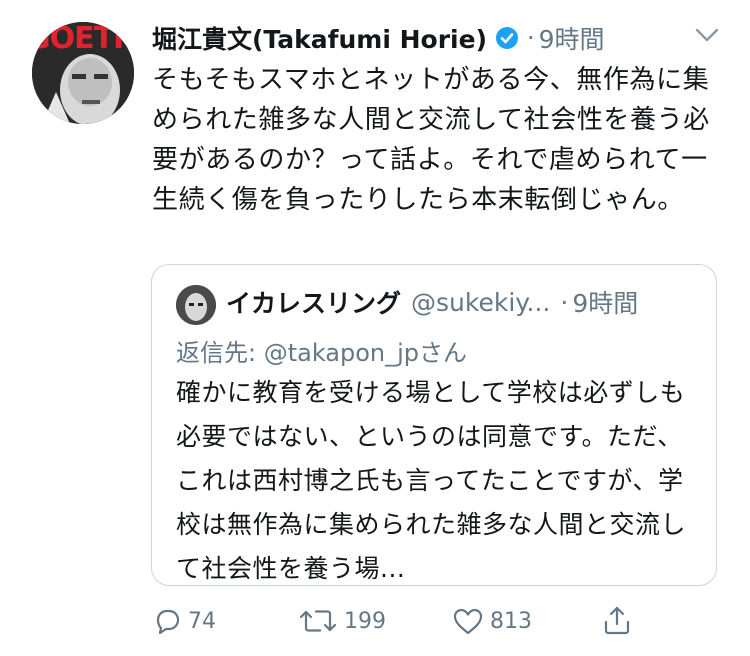  What do you see at coordinates (83, 73) in the screenshot?
I see `author-avatar: GOETHE` at bounding box center [83, 73].